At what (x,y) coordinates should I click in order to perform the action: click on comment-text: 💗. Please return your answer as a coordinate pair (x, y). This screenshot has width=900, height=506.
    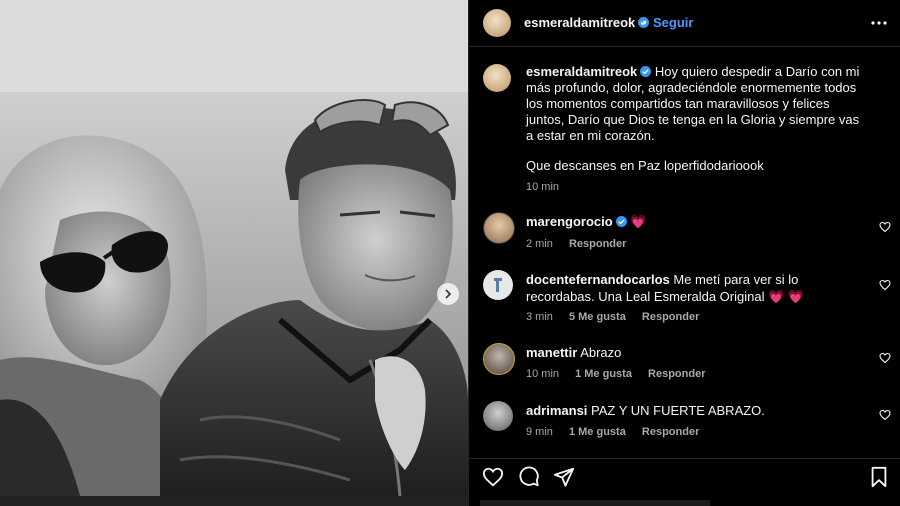
    Looking at the image, I should click on (638, 221).